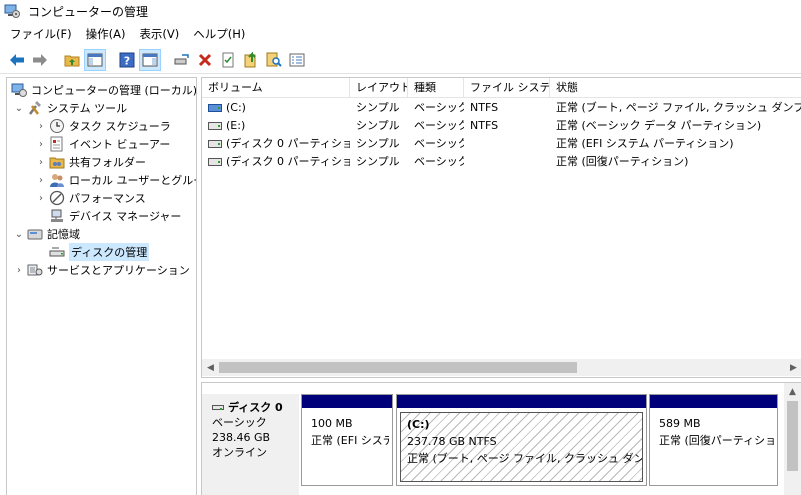 Image resolution: width=801 pixels, height=495 pixels. I want to click on partition-size: 100 MB, so click(332, 423).